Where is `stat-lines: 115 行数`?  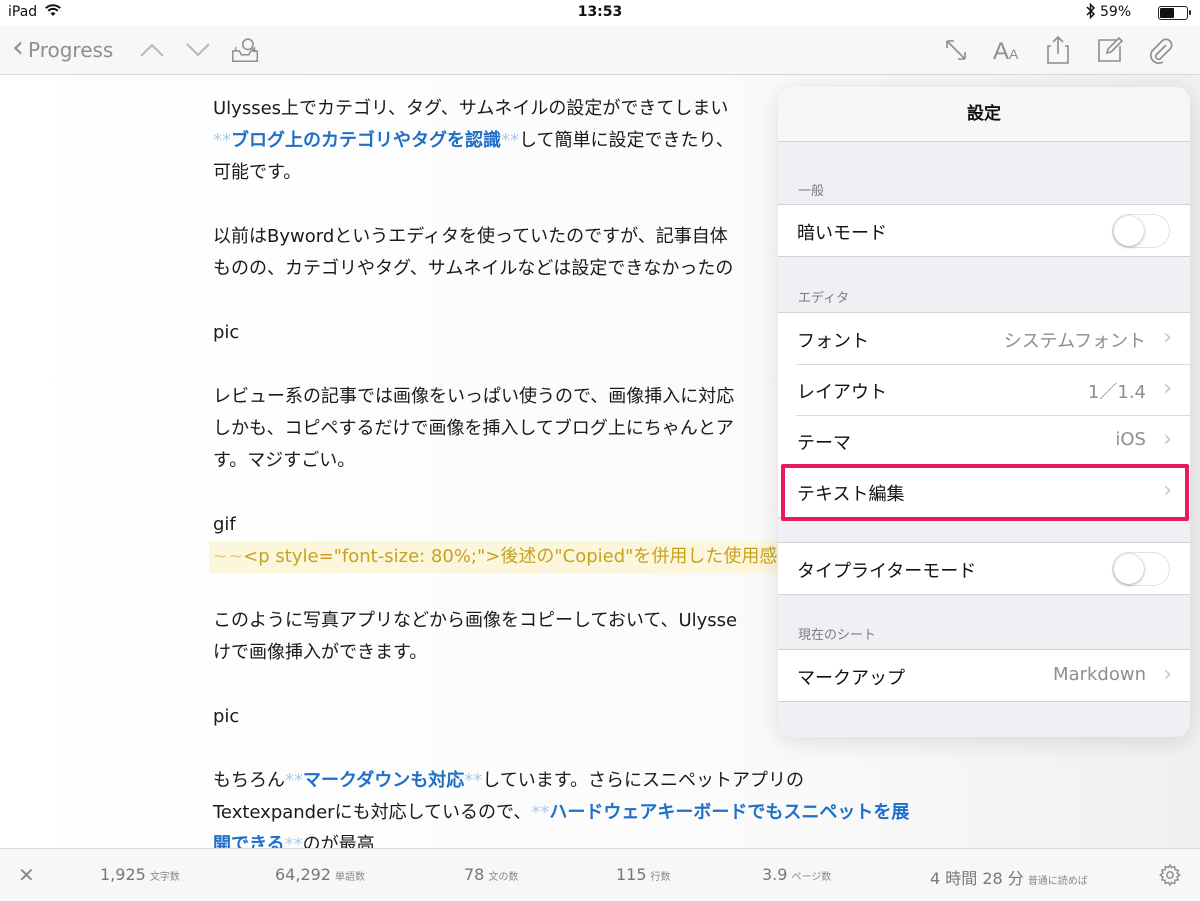 stat-lines: 115 行数 is located at coordinates (643, 874).